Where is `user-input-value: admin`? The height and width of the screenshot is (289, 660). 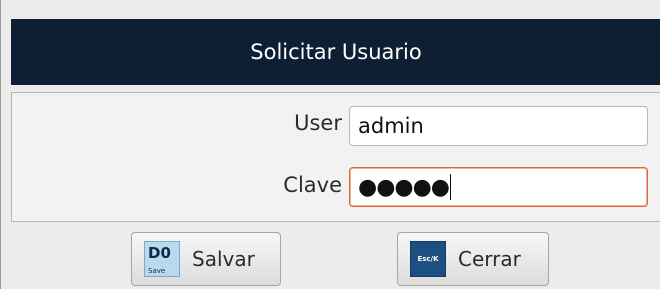 user-input-value: admin is located at coordinates (391, 126).